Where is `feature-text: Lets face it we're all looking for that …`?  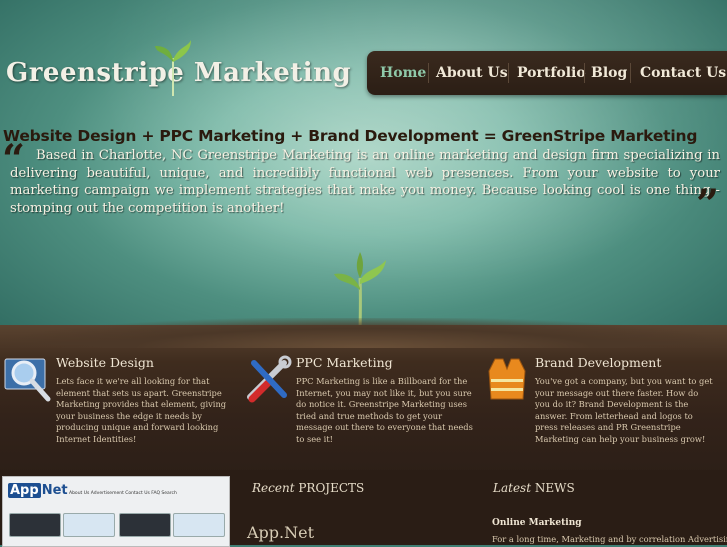
feature-text: Lets face it we're all looking for that … is located at coordinates (141, 410).